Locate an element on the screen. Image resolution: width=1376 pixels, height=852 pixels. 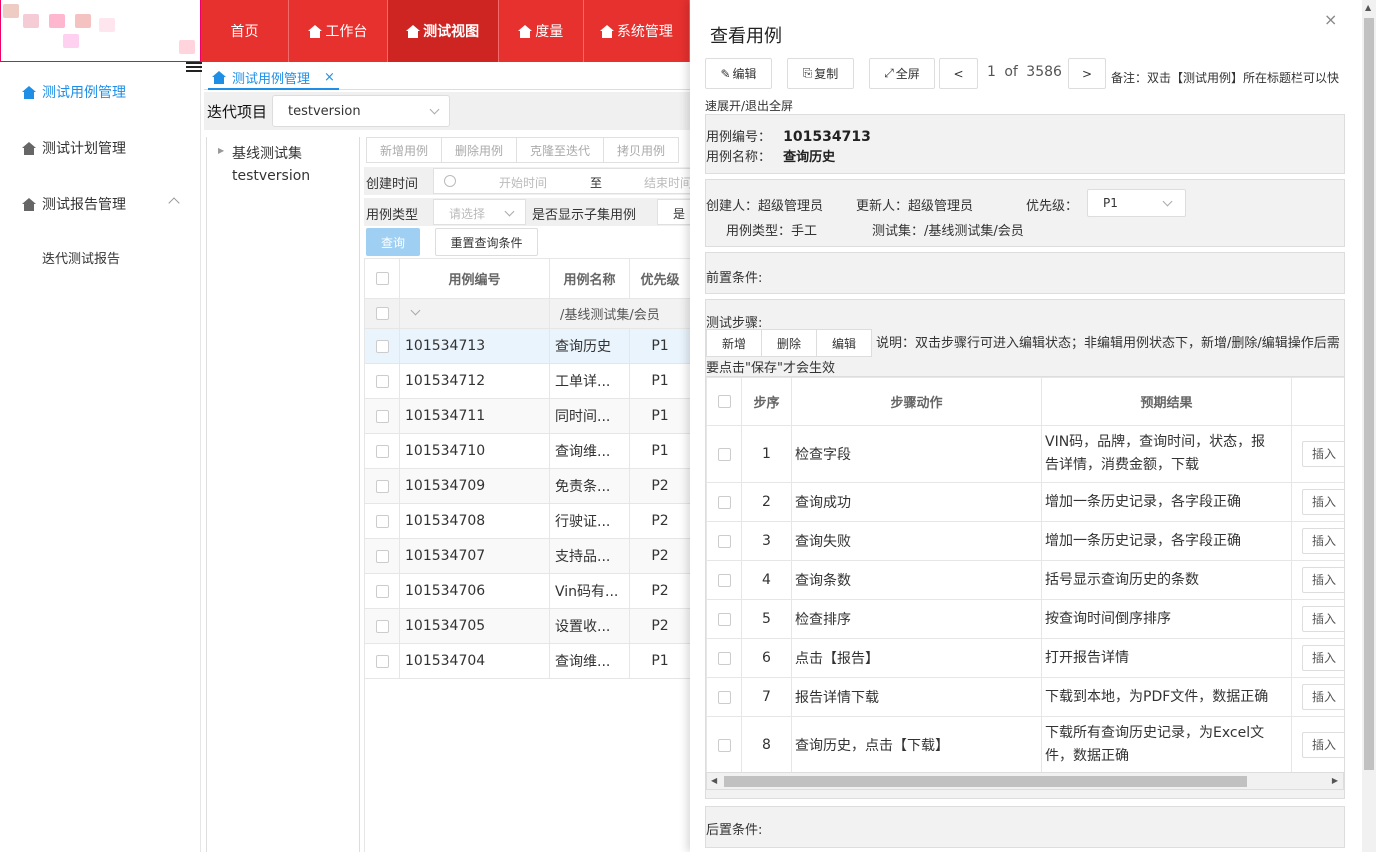
column-header: 用例编号 is located at coordinates (474, 278).